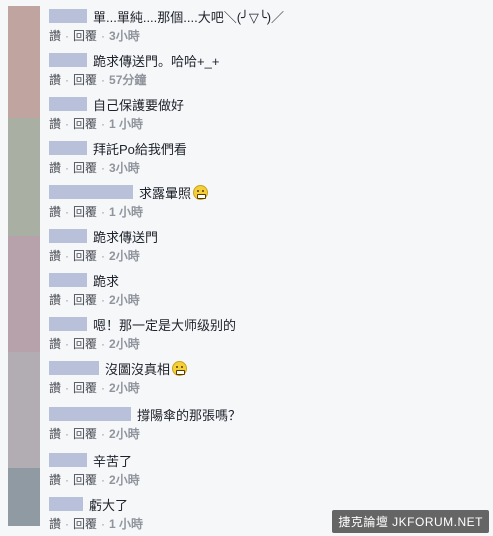 The width and height of the screenshot is (493, 536). Describe the element at coordinates (126, 237) in the screenshot. I see `comment-text: 跪求傳送門` at that location.